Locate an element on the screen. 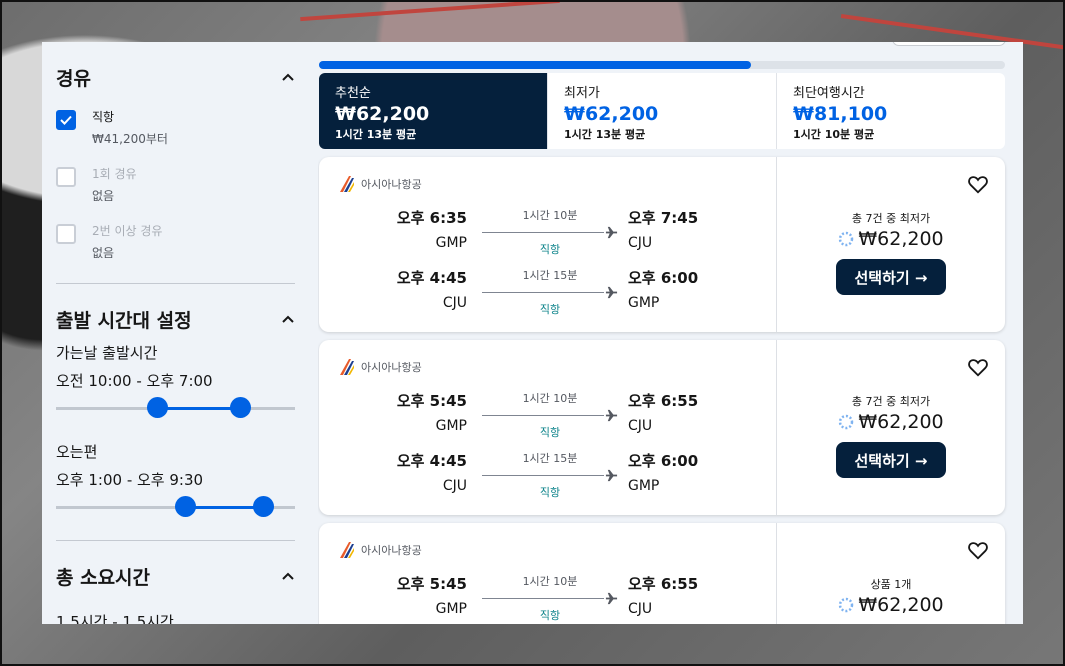 The image size is (1065, 666). stops-option-two-plus: 2번 이상 경유 없음 is located at coordinates (175, 241).